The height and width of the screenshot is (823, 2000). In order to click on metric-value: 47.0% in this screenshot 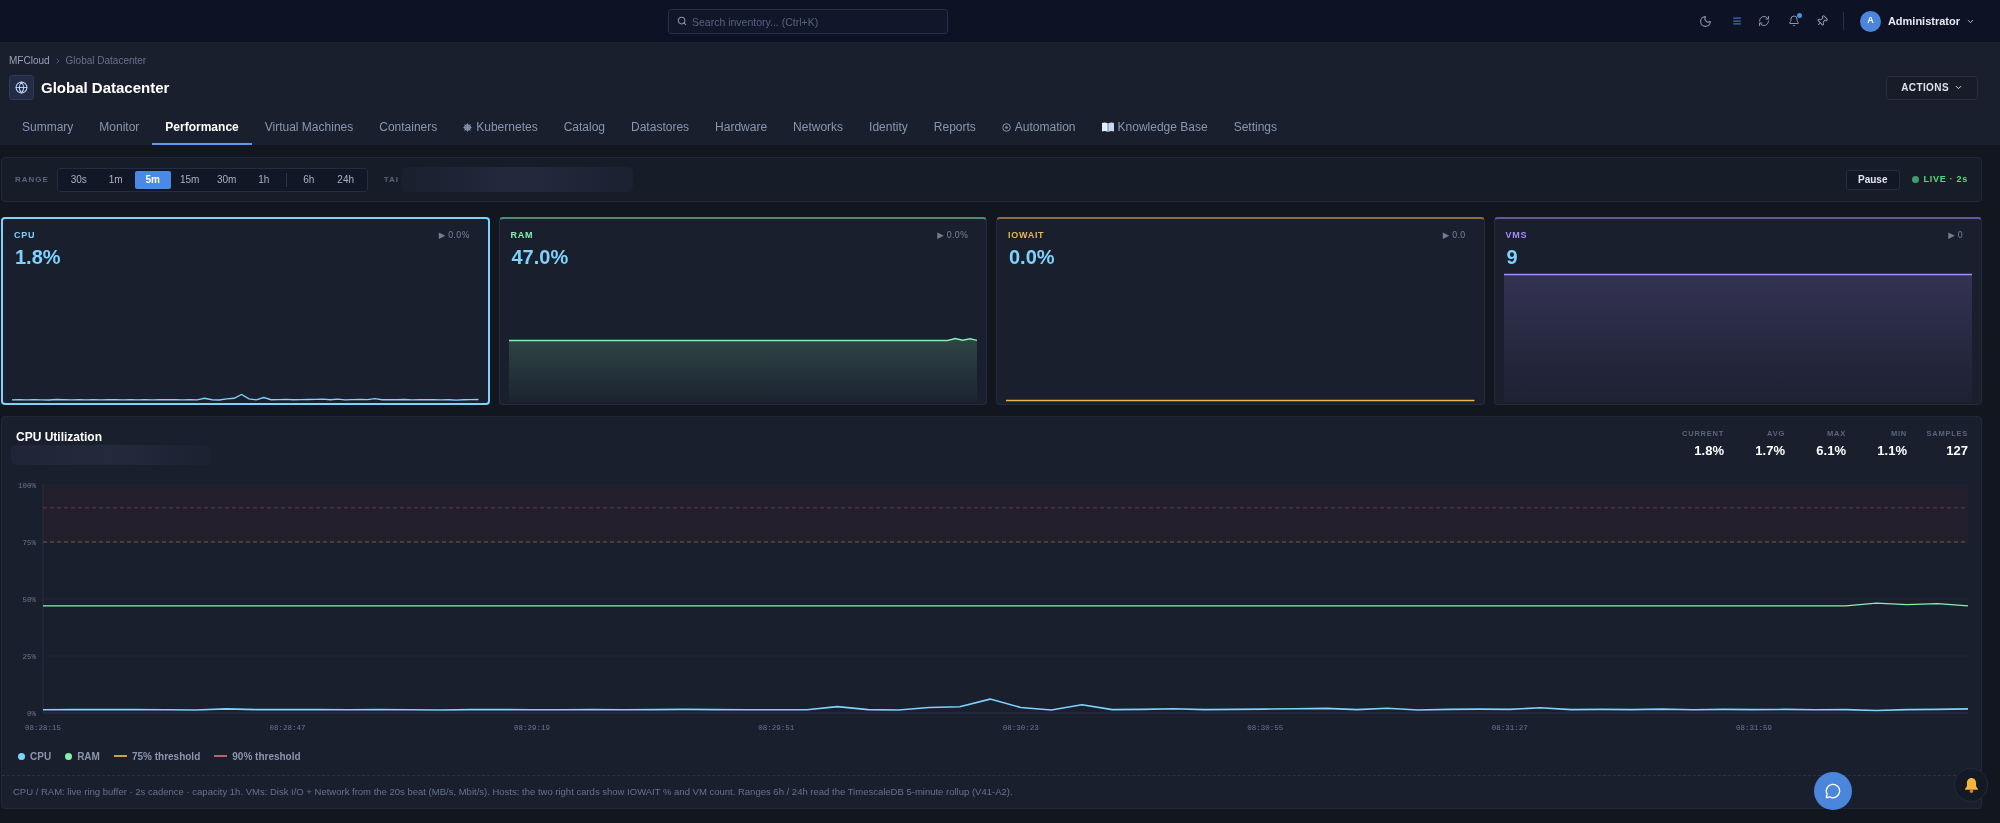, I will do `click(540, 257)`.